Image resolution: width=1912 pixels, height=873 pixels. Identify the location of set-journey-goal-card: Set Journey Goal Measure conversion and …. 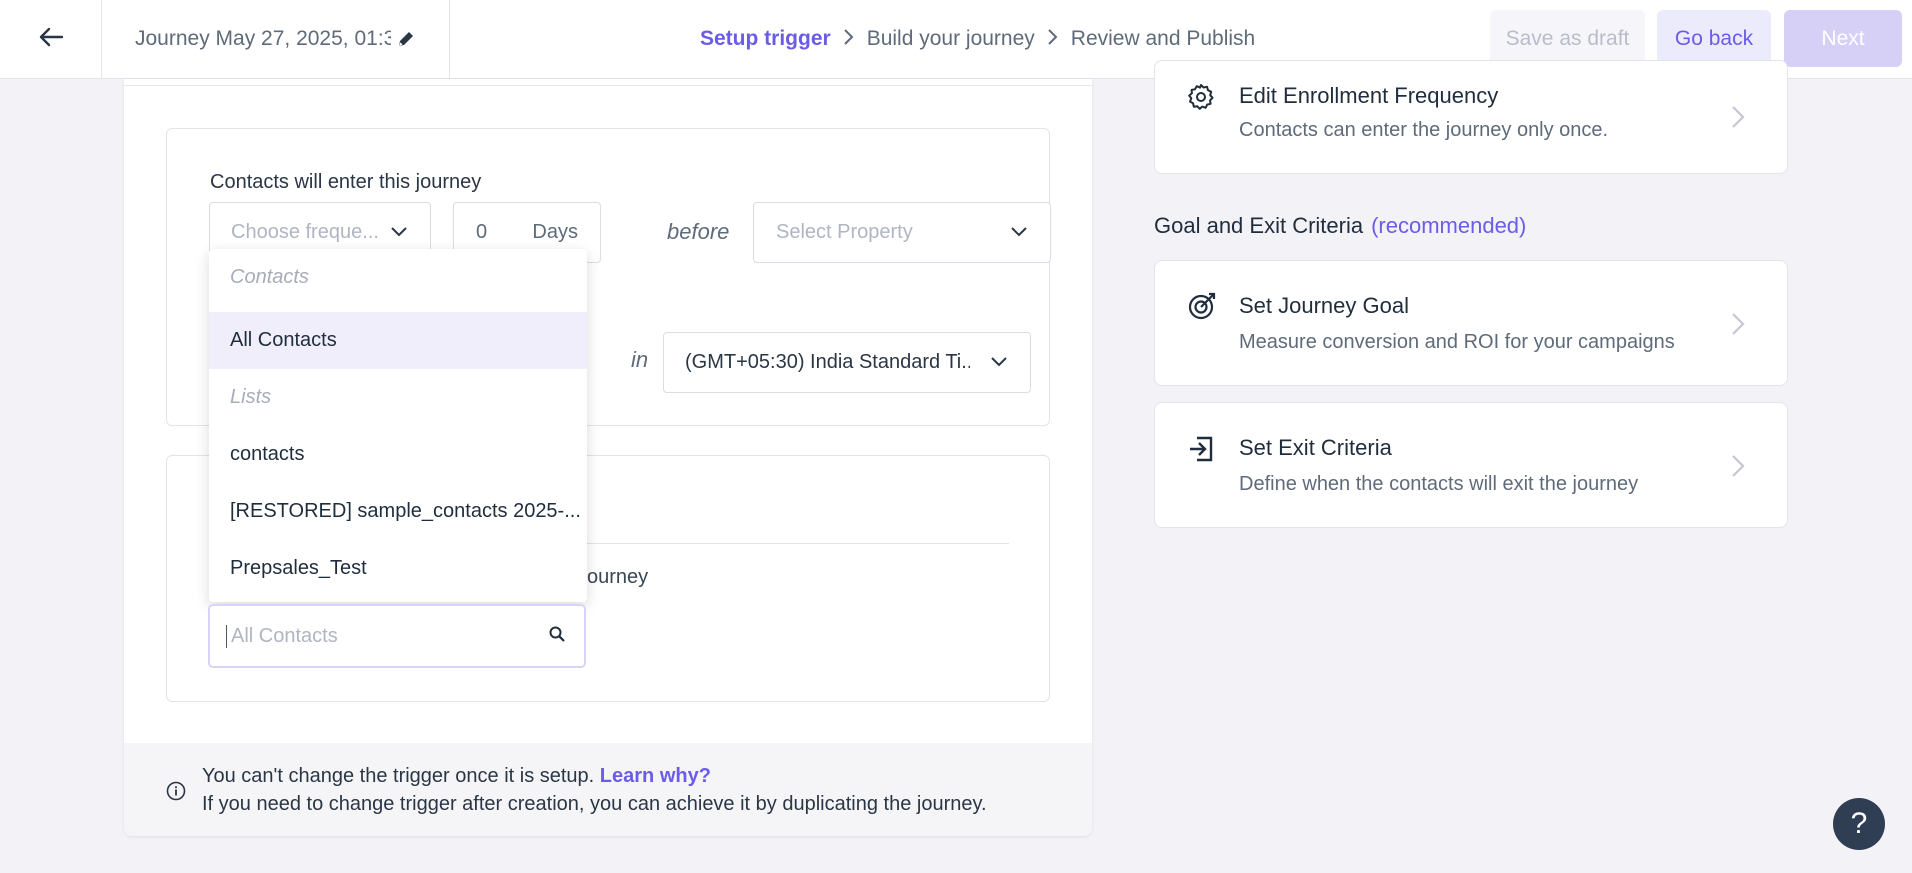
(1471, 323).